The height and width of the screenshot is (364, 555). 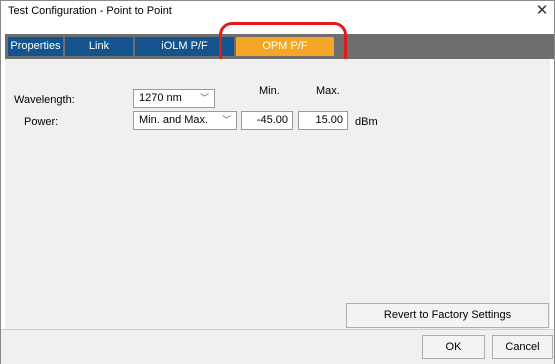 I want to click on dialog-footer: OK Cancel, so click(x=277, y=346).